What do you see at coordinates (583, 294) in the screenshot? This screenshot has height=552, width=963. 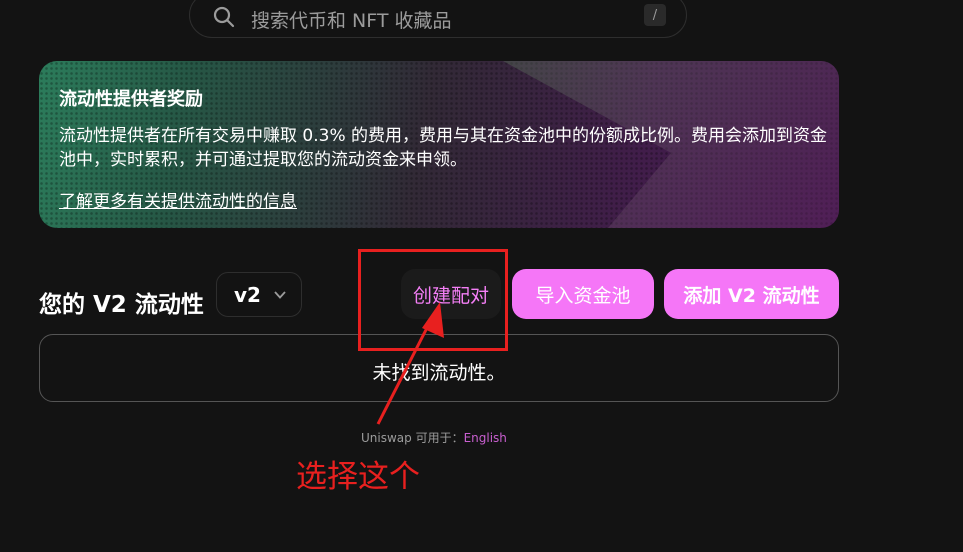 I see `import-pool-button: 导入资金池` at bounding box center [583, 294].